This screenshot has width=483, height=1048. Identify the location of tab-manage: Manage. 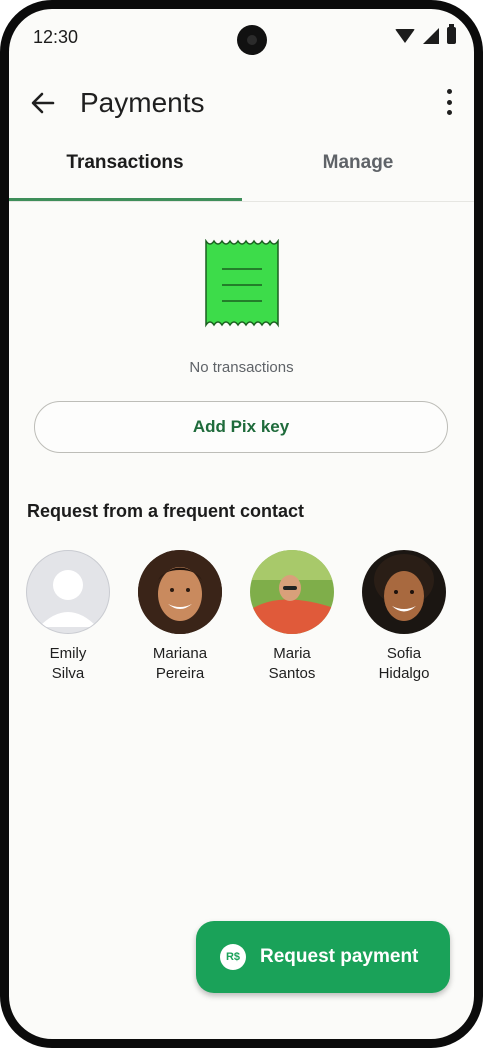
(358, 171).